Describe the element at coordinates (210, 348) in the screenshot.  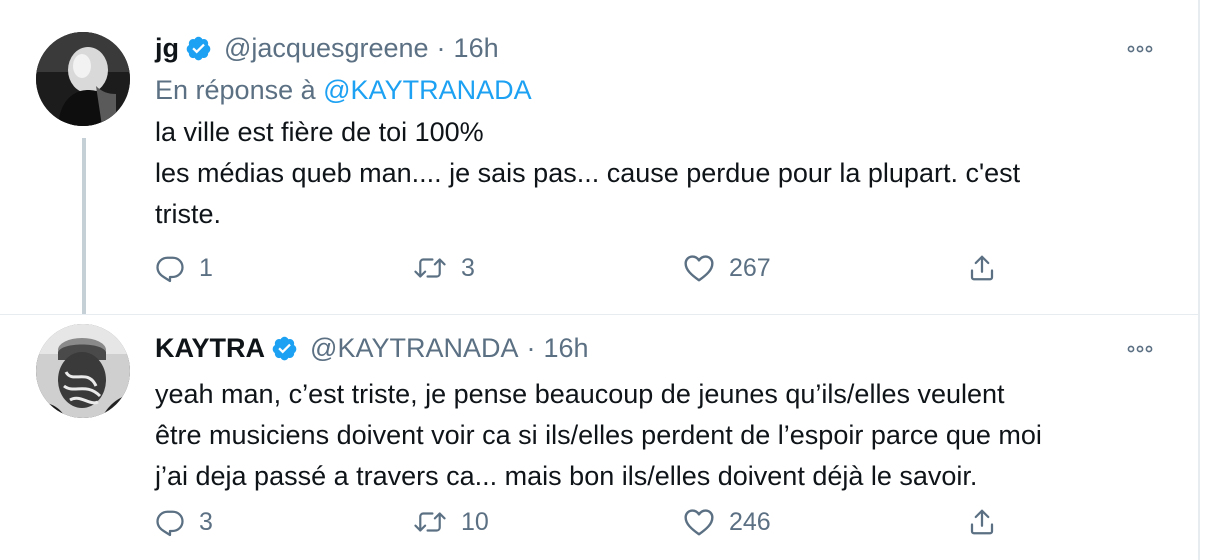
I see `display-name: KAYTRA` at that location.